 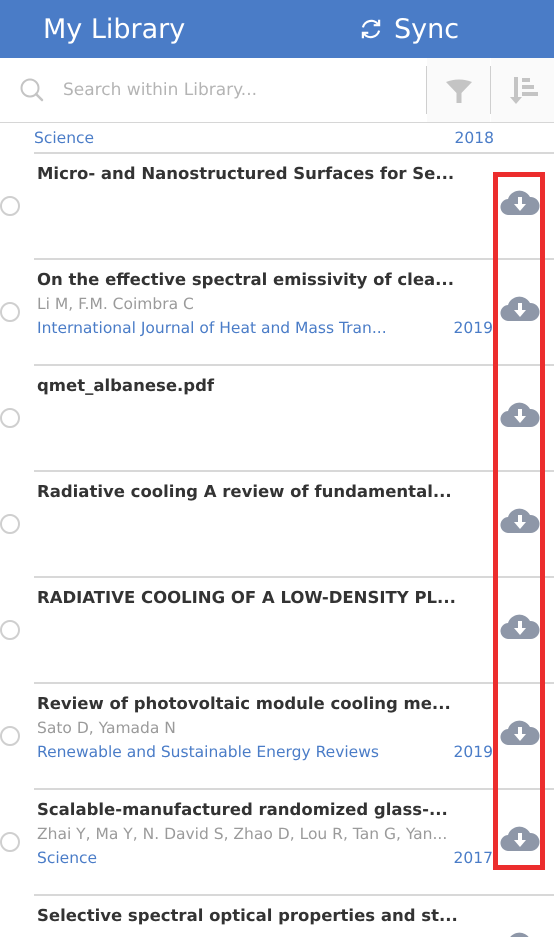 I want to click on author-list: Li M, F.M. Coimbra C, so click(x=115, y=304).